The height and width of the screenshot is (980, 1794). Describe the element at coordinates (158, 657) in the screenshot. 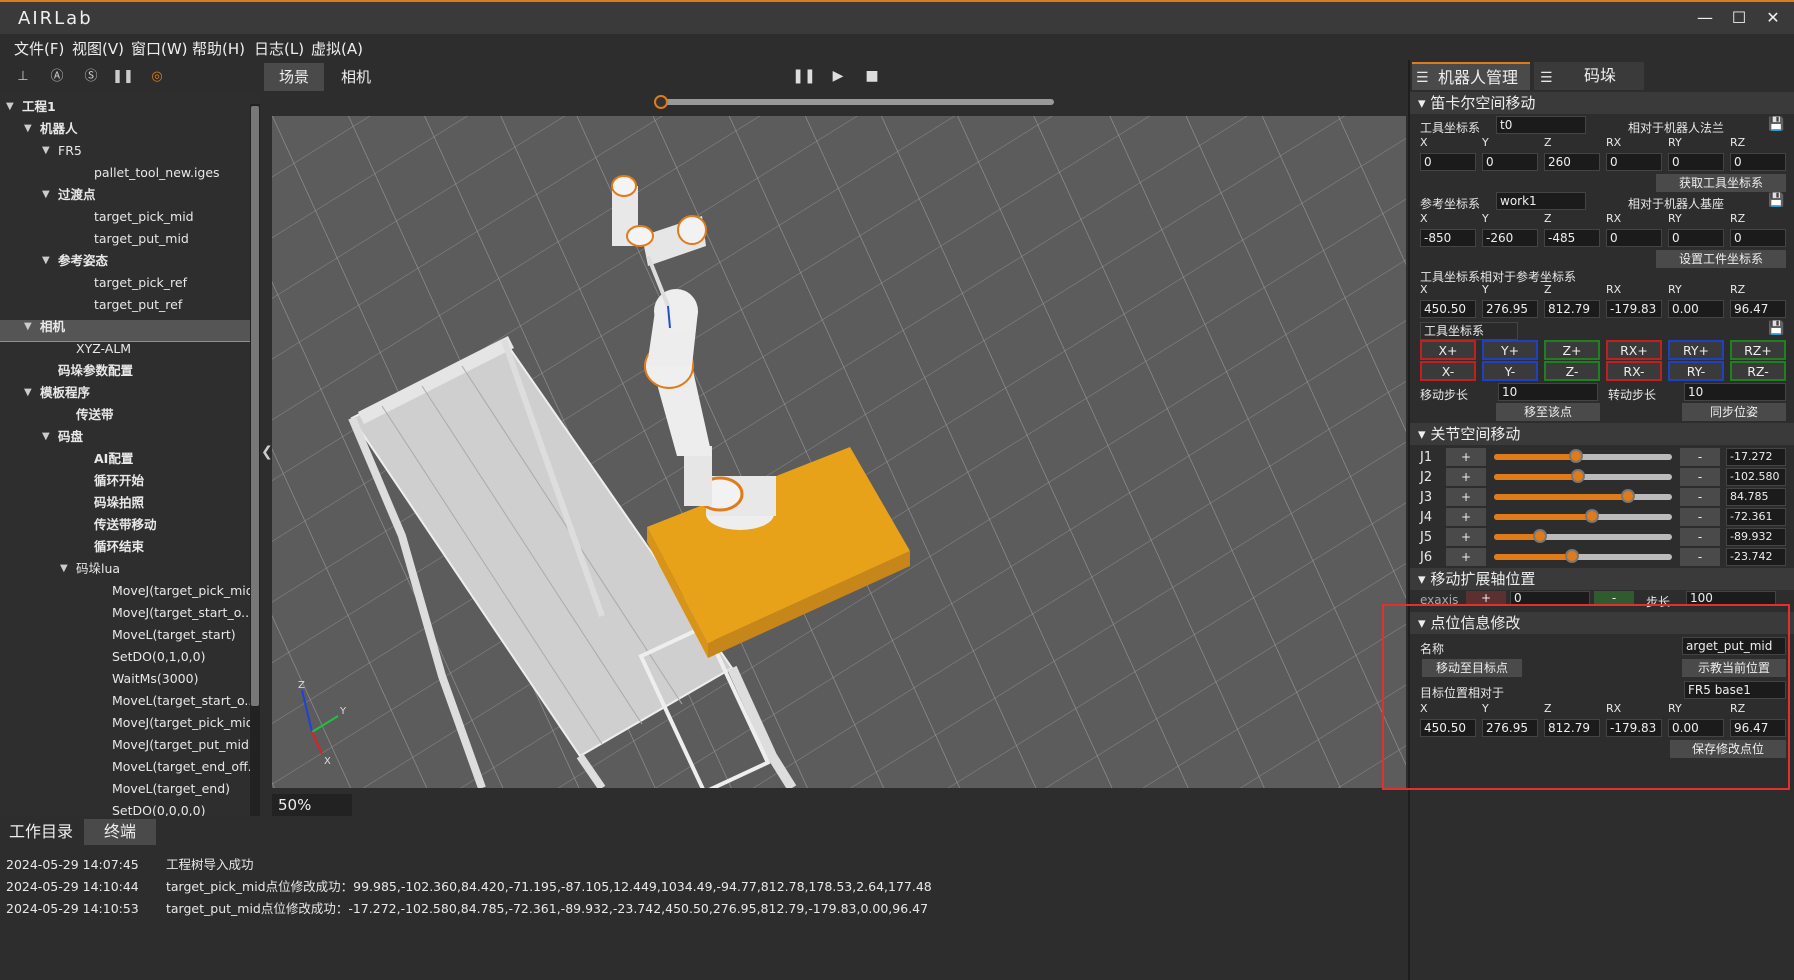

I see `tree-node: SetDO(0,1,0,0)` at that location.